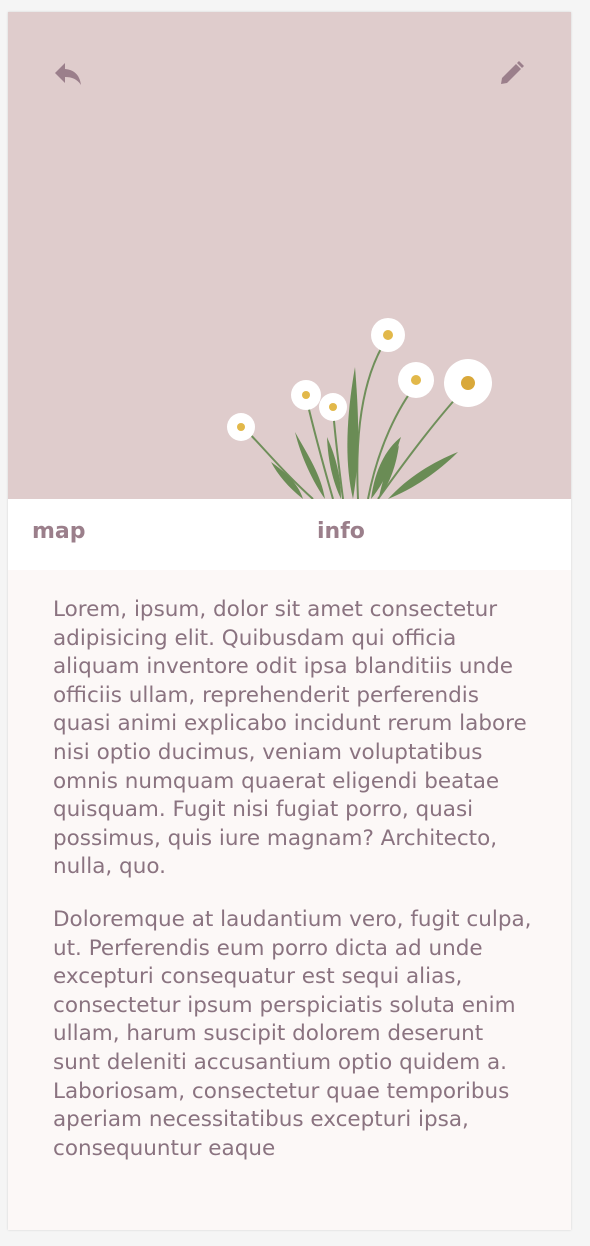 This screenshot has width=590, height=1246. I want to click on tab-map: map, so click(59, 531).